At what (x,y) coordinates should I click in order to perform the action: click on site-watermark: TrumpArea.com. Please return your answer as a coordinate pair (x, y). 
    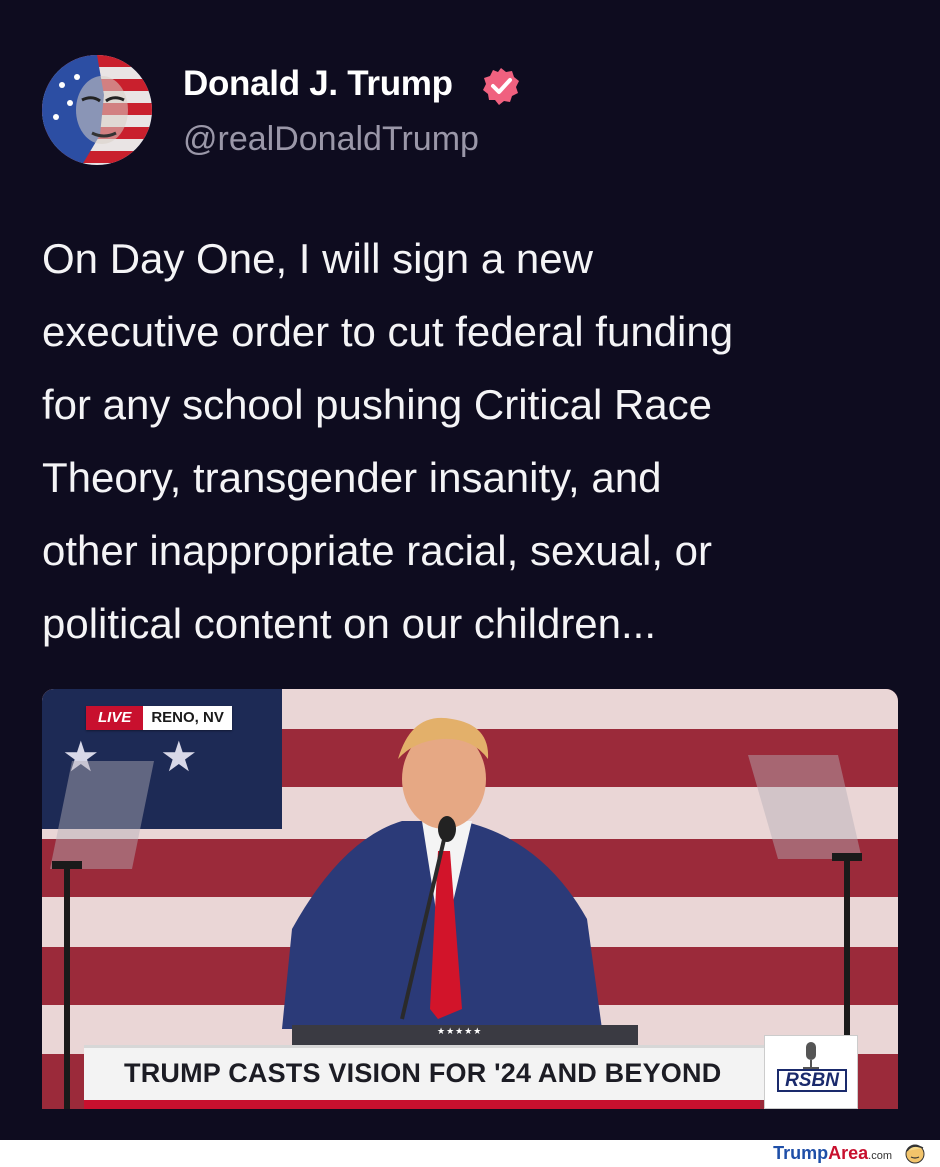
    Looking at the image, I should click on (832, 1153).